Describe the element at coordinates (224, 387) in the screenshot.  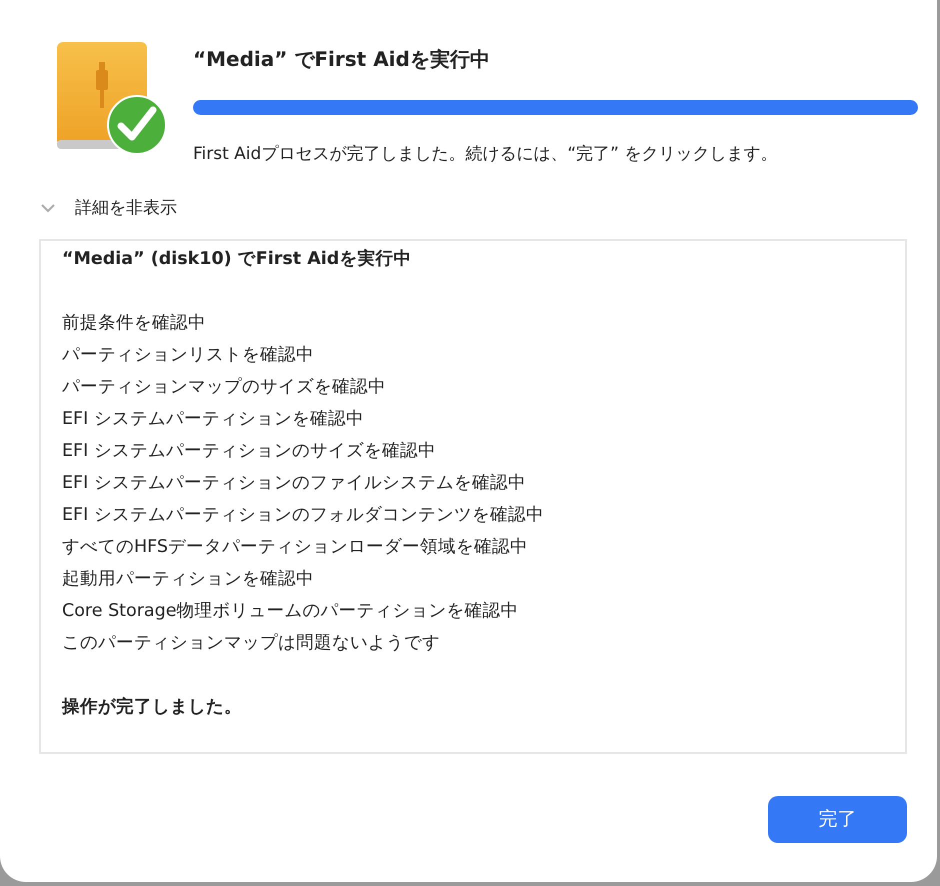
I see `log-line: パーティションマップのサイズを確認中` at that location.